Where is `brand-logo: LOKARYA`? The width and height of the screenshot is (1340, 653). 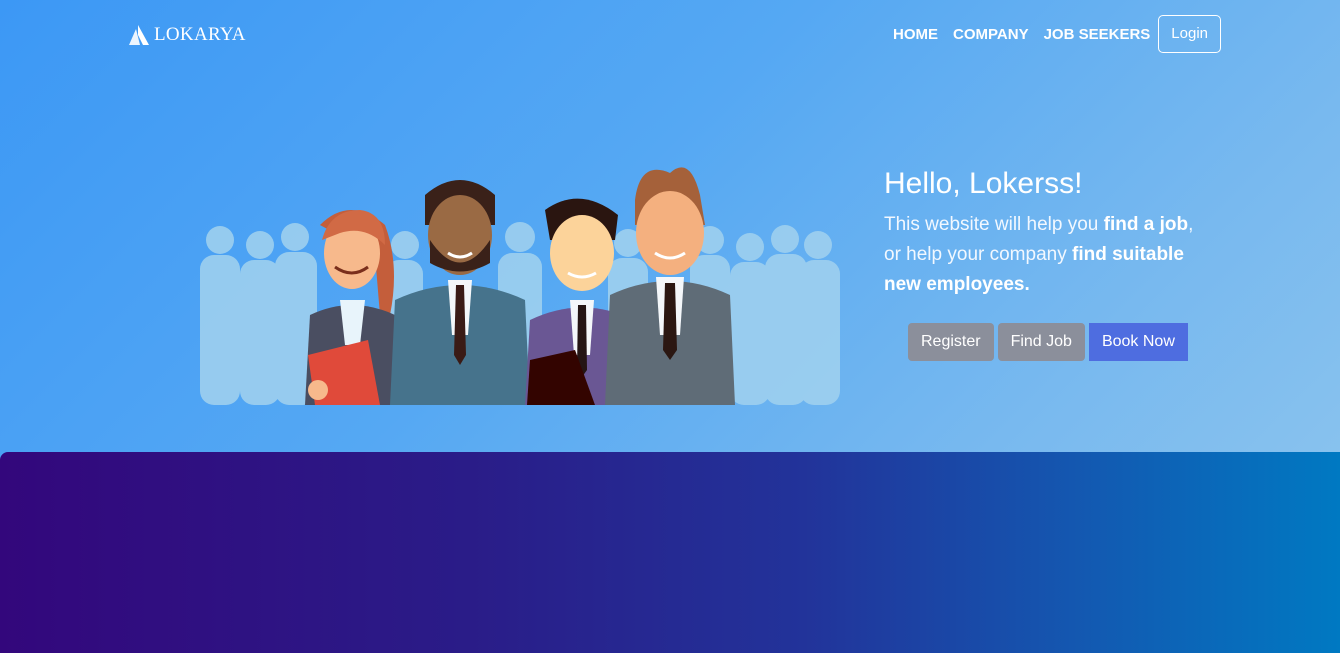 brand-logo: LOKARYA is located at coordinates (187, 35).